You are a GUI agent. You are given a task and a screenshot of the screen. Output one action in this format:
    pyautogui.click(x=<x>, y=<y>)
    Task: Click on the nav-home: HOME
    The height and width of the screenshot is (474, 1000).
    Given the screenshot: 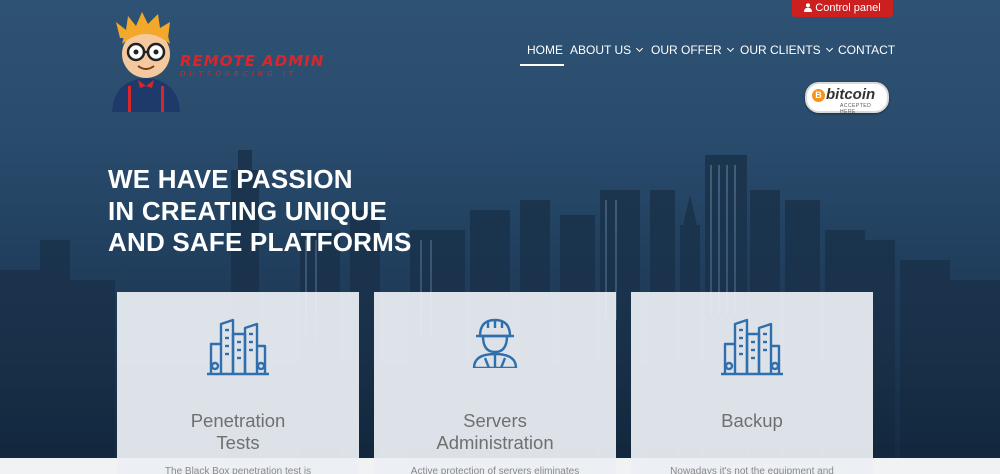 What is the action you would take?
    pyautogui.click(x=545, y=50)
    